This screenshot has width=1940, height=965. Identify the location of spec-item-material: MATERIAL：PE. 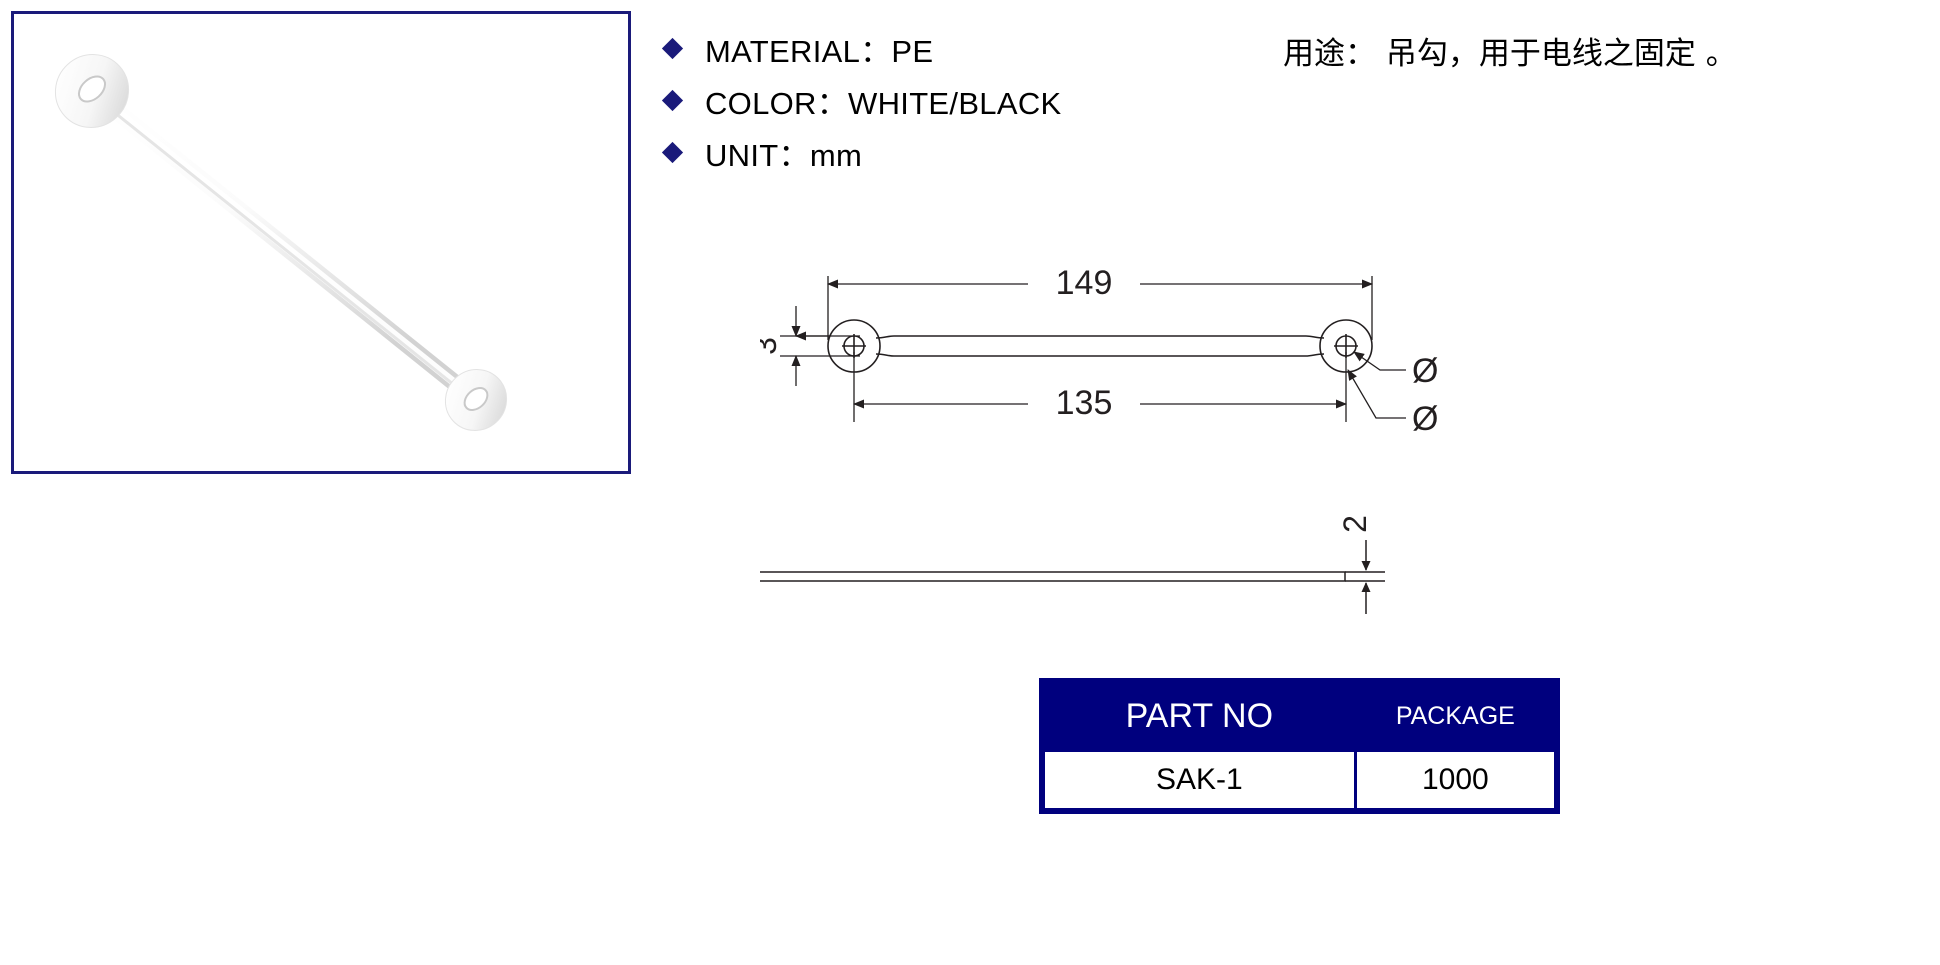
(981, 48).